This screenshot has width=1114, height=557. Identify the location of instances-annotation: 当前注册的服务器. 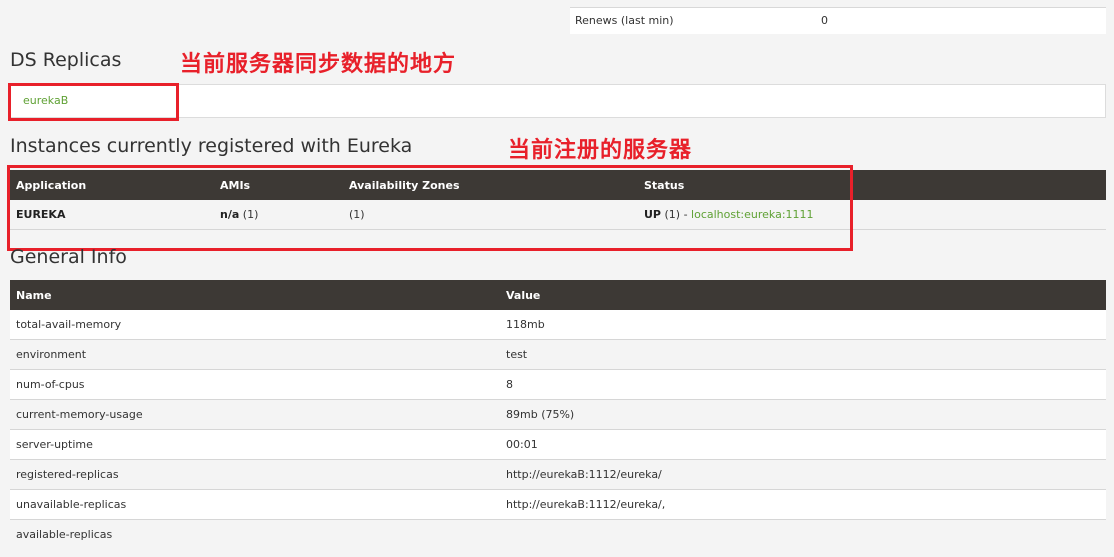
(600, 150).